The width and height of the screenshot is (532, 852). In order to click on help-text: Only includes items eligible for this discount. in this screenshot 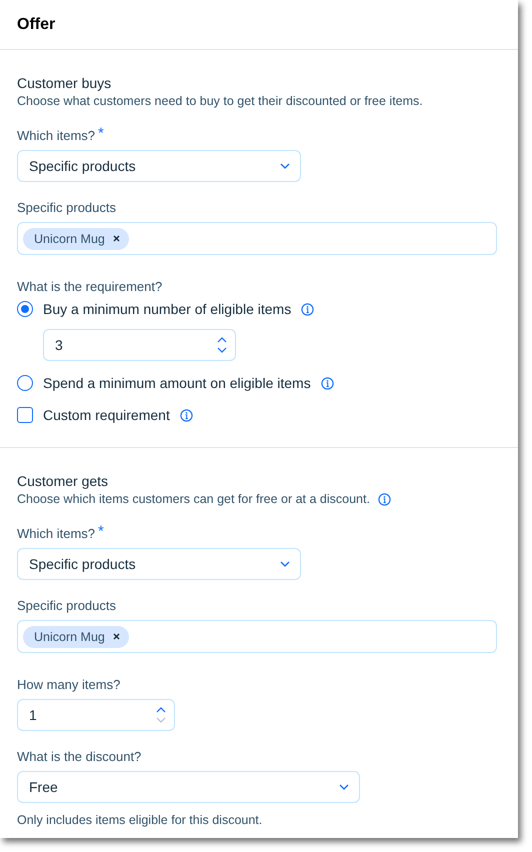, I will do `click(140, 820)`.